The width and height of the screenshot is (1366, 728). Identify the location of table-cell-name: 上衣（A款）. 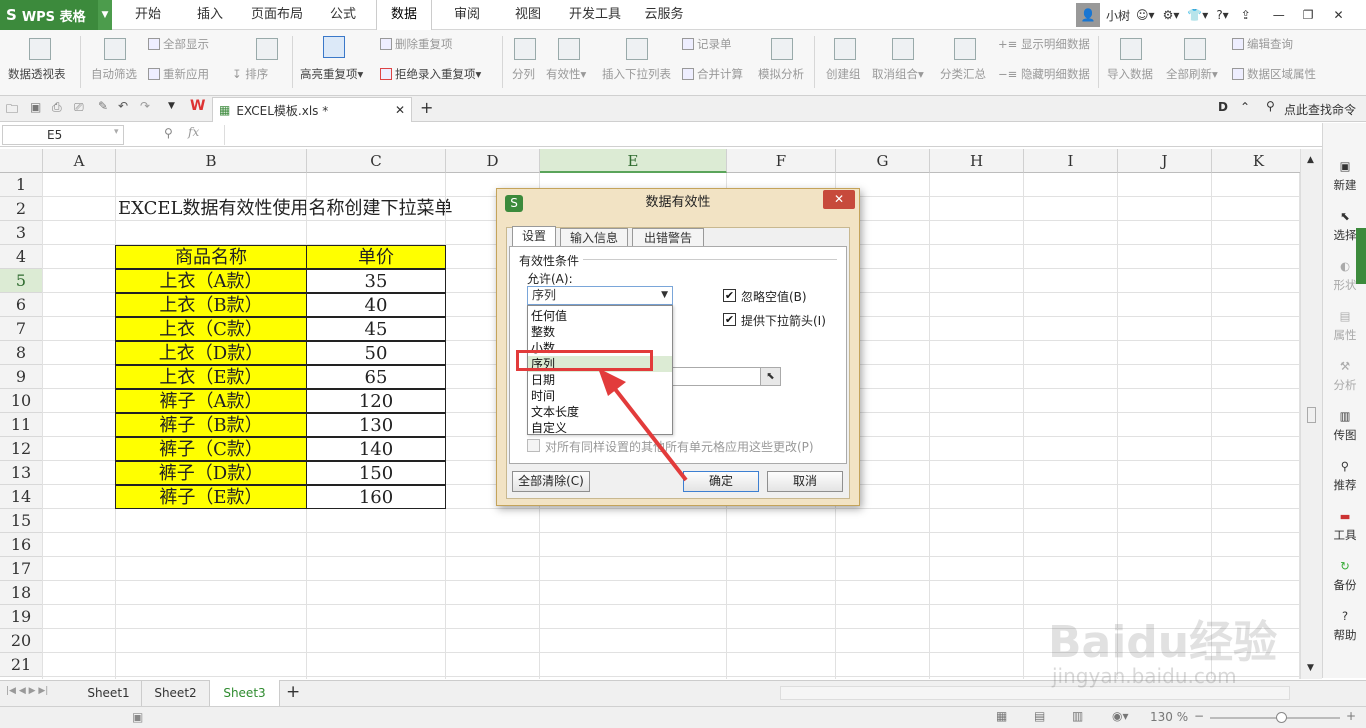
(211, 281).